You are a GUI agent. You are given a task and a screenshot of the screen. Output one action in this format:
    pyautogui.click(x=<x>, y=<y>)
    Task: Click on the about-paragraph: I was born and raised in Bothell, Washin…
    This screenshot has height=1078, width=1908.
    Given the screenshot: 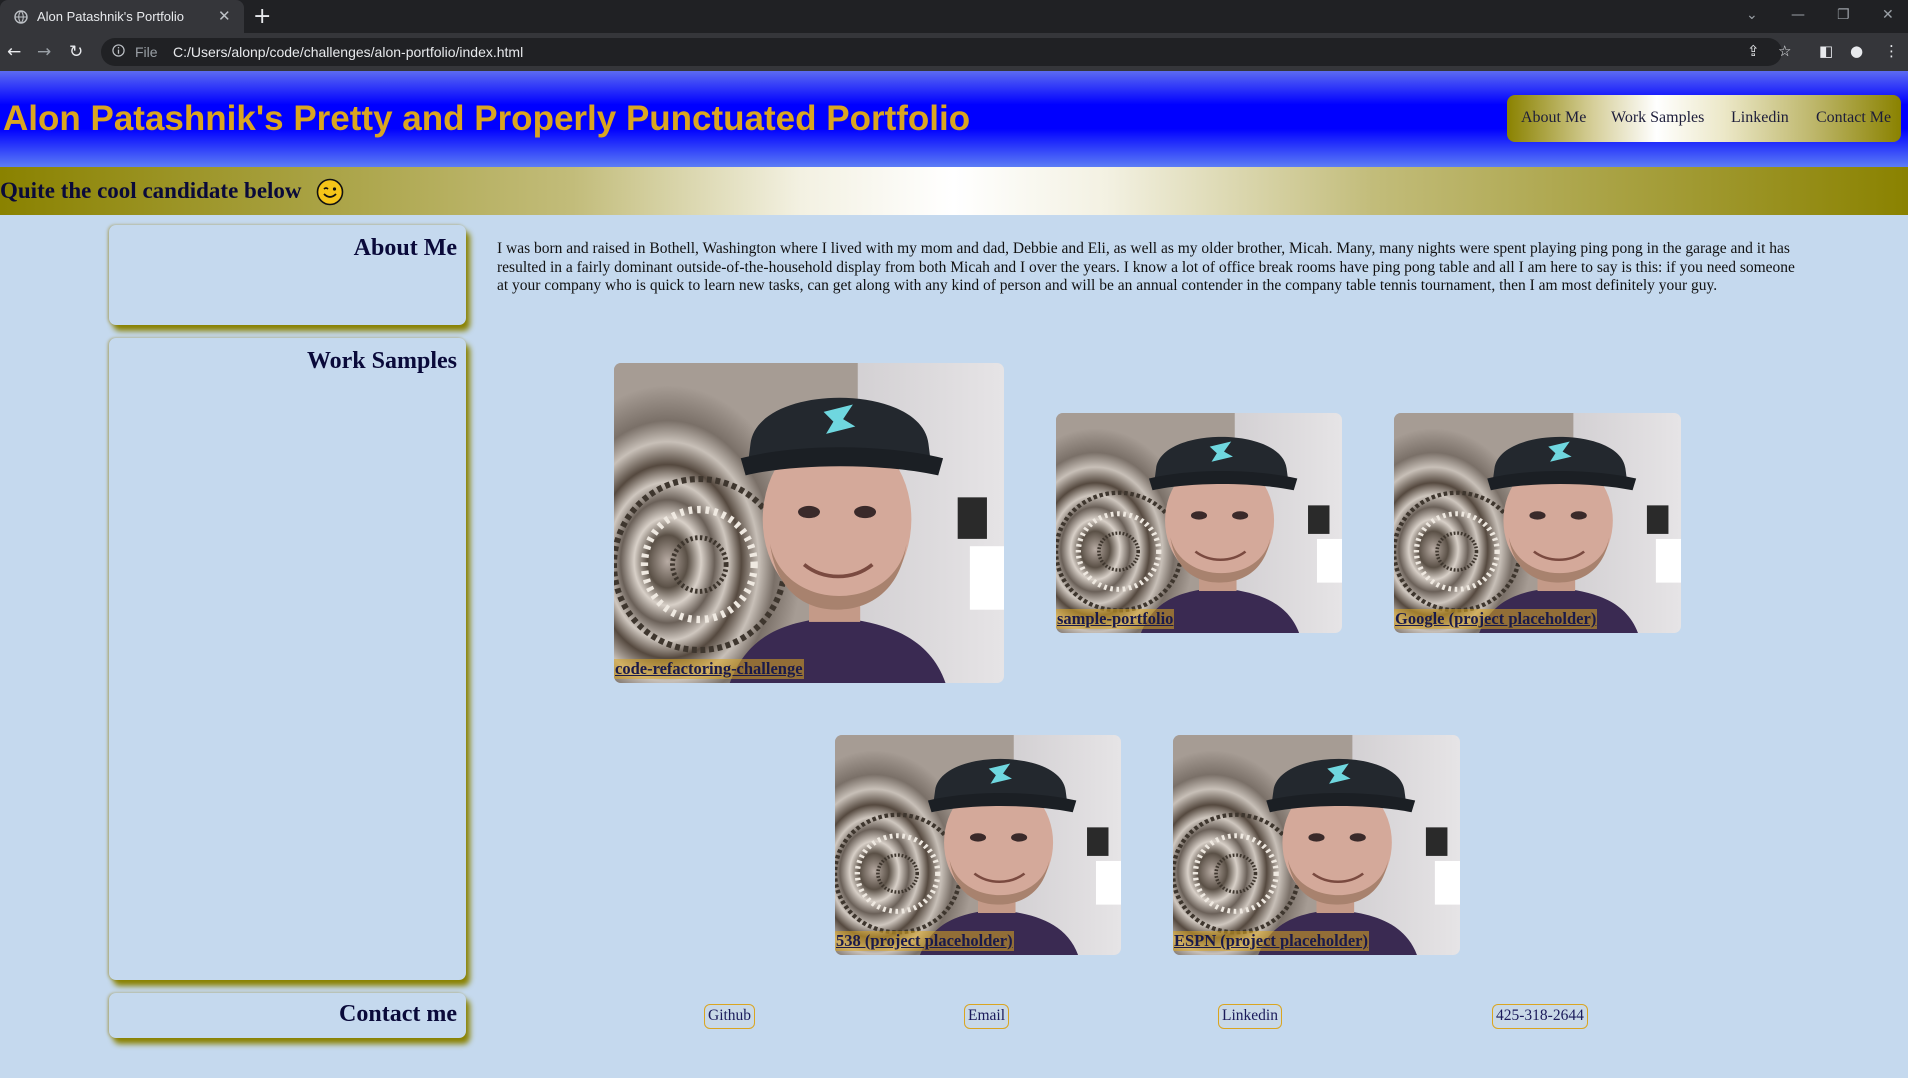 What is the action you would take?
    pyautogui.click(x=1146, y=267)
    